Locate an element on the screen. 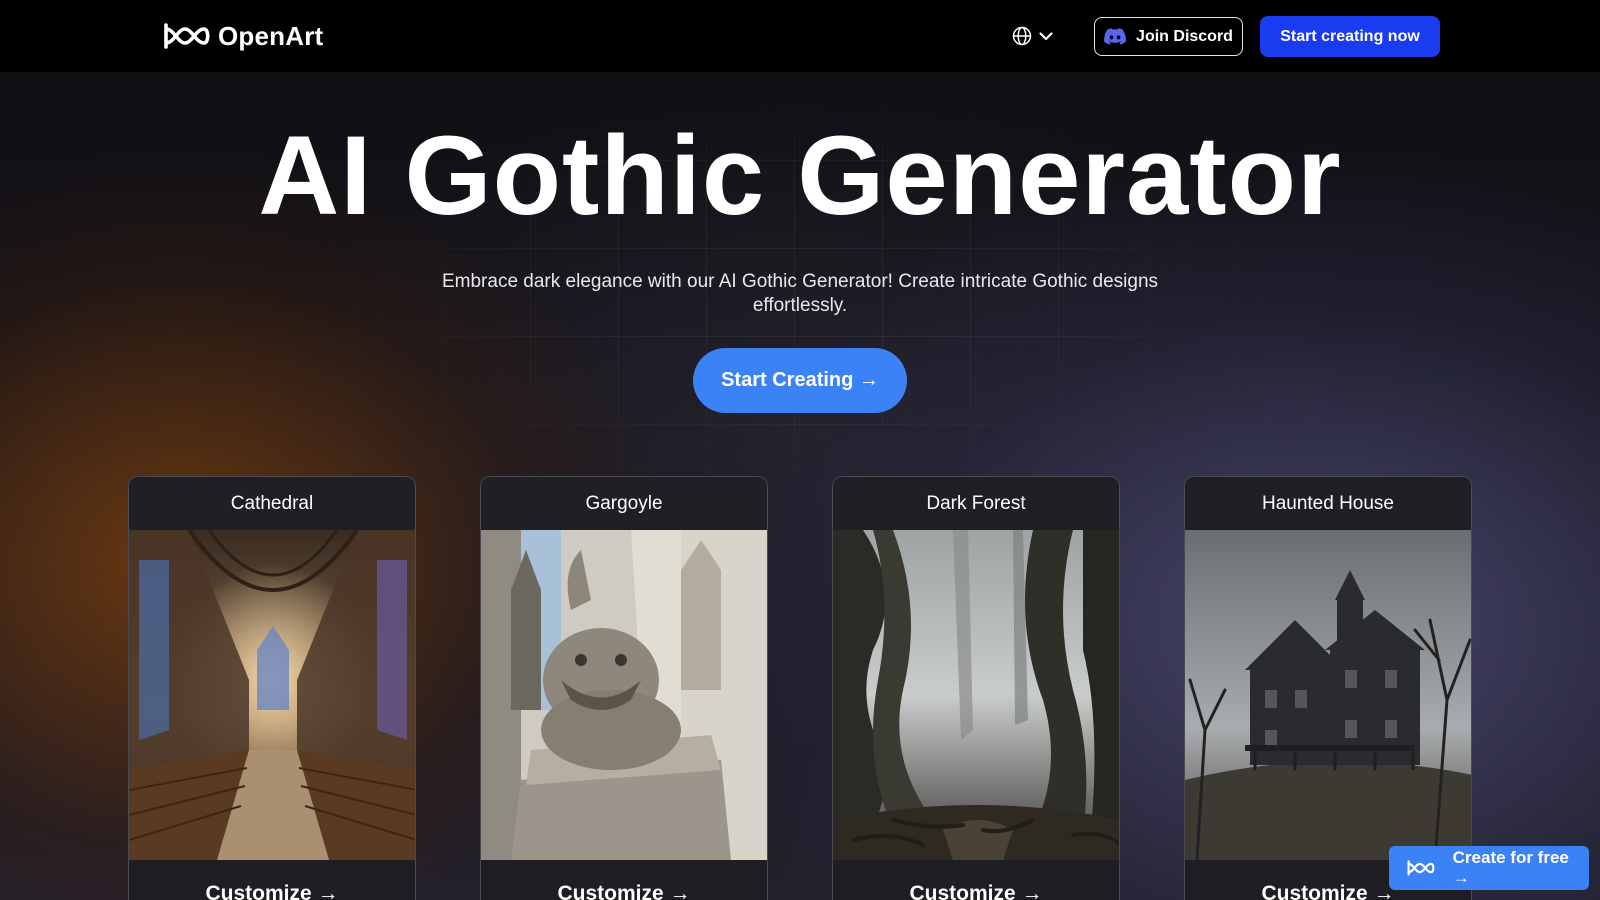 This screenshot has width=1600, height=900. card-title: Cathedral is located at coordinates (272, 503).